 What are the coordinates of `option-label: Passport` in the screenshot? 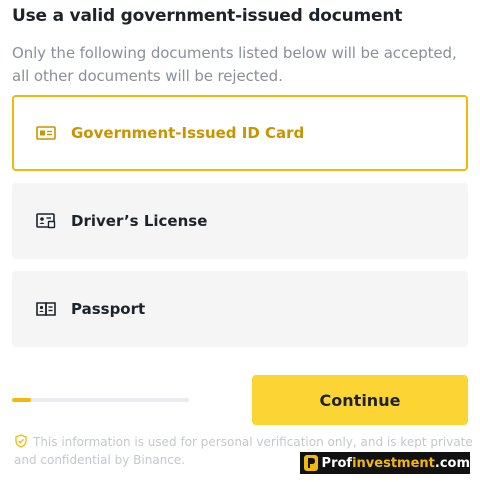 It's located at (108, 309).